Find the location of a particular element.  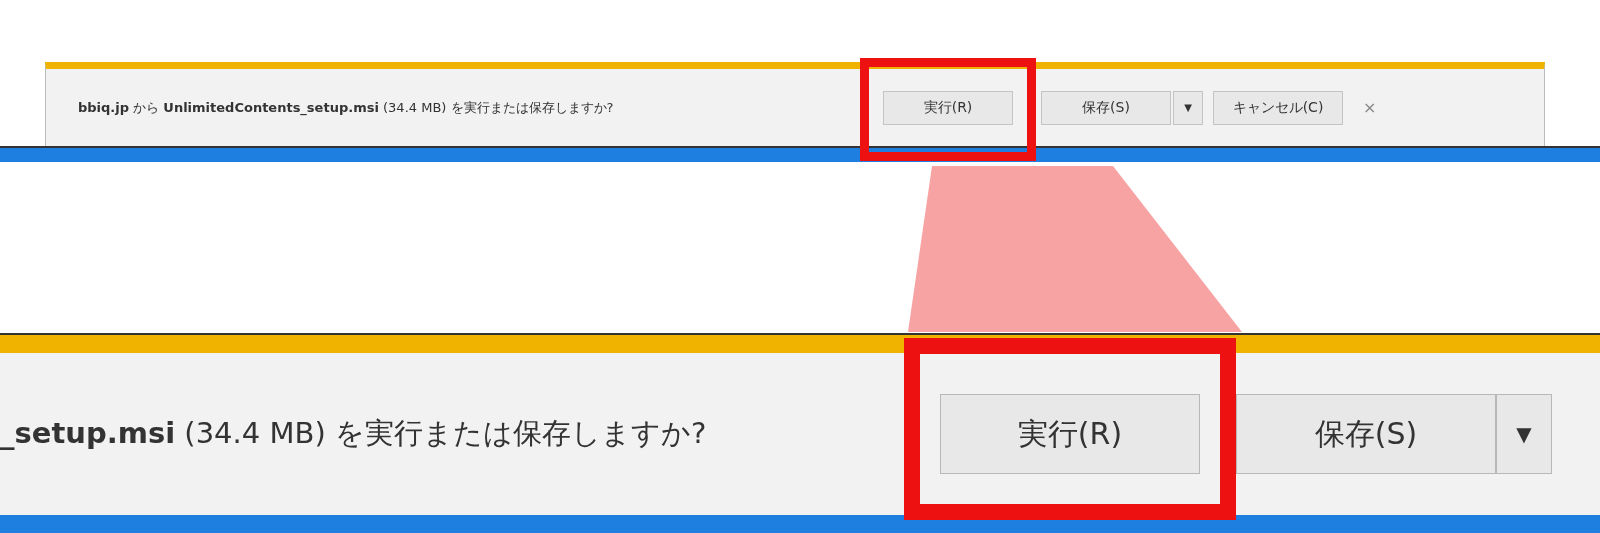

action-button: キャンセル(C) is located at coordinates (1278, 107).